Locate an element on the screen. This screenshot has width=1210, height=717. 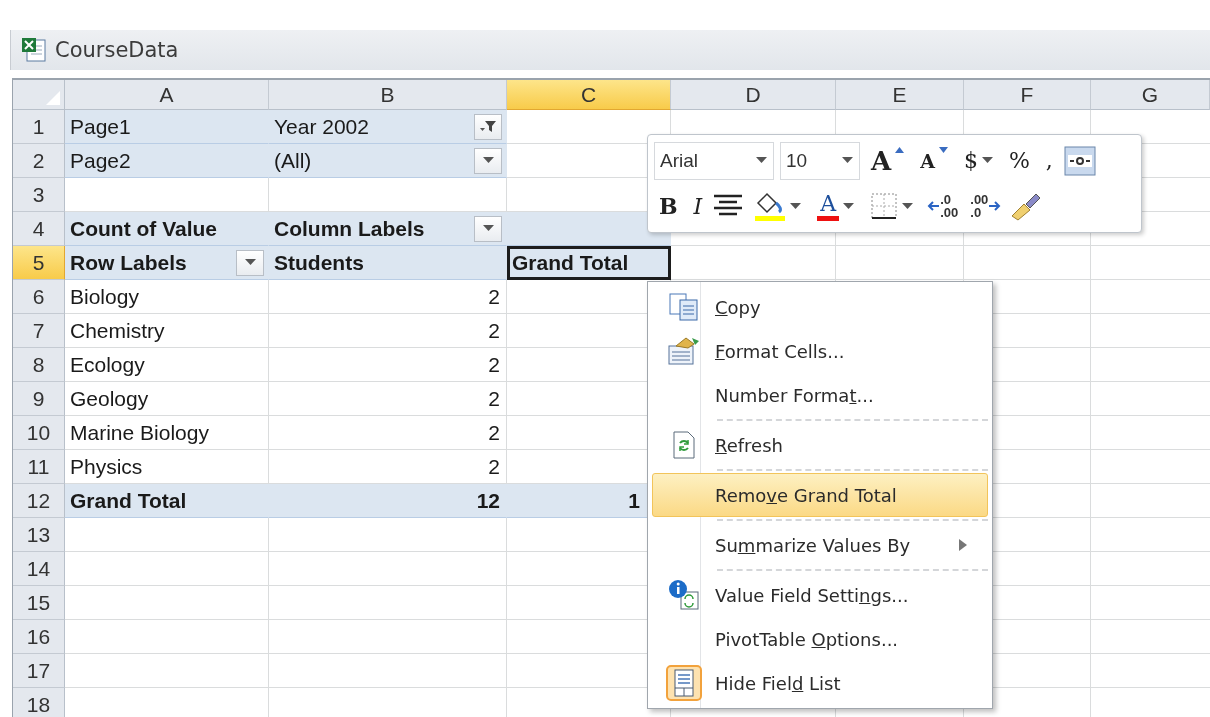
menu-label: Summarize Values By is located at coordinates (813, 545).